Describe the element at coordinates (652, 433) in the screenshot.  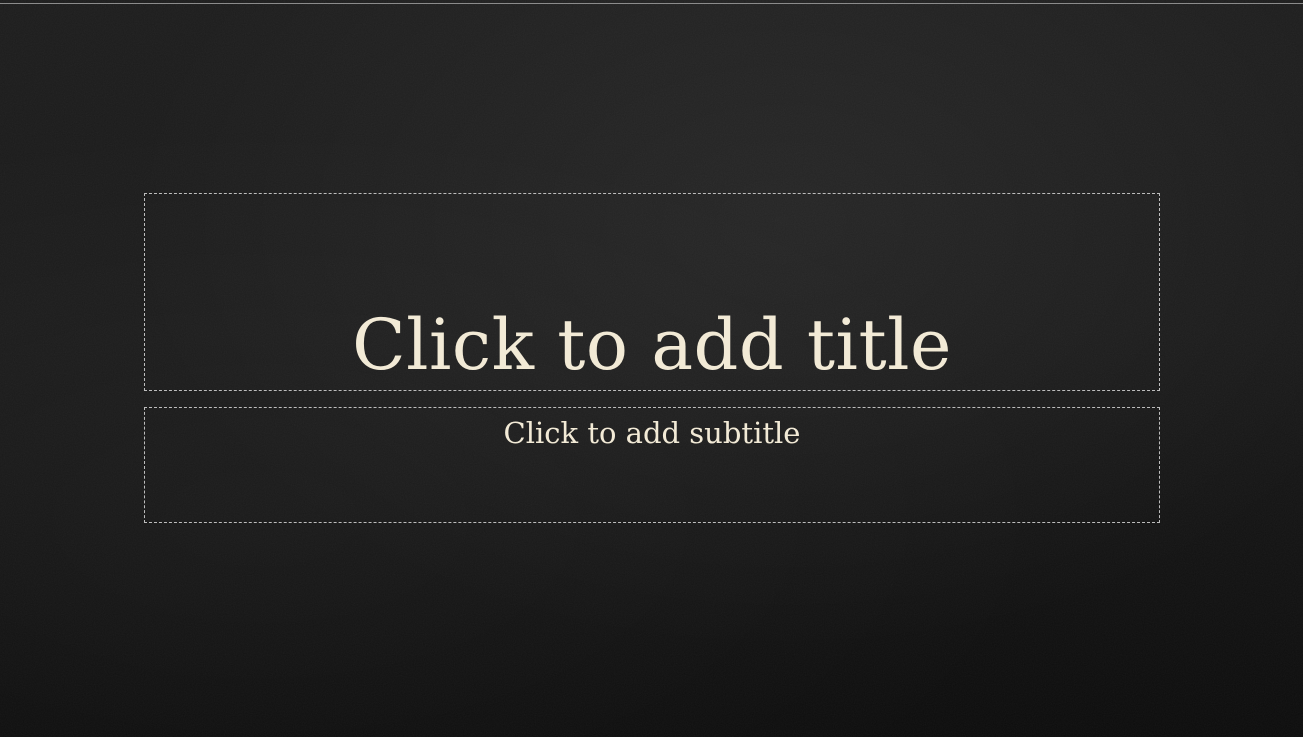
I see `subtitle-placeholder-text: Click to add subtitle` at that location.